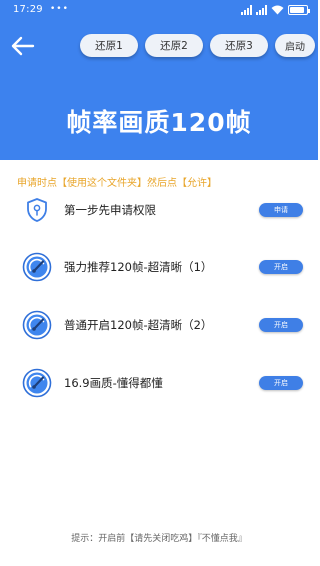  What do you see at coordinates (299, 10) in the screenshot?
I see `battery-icon` at bounding box center [299, 10].